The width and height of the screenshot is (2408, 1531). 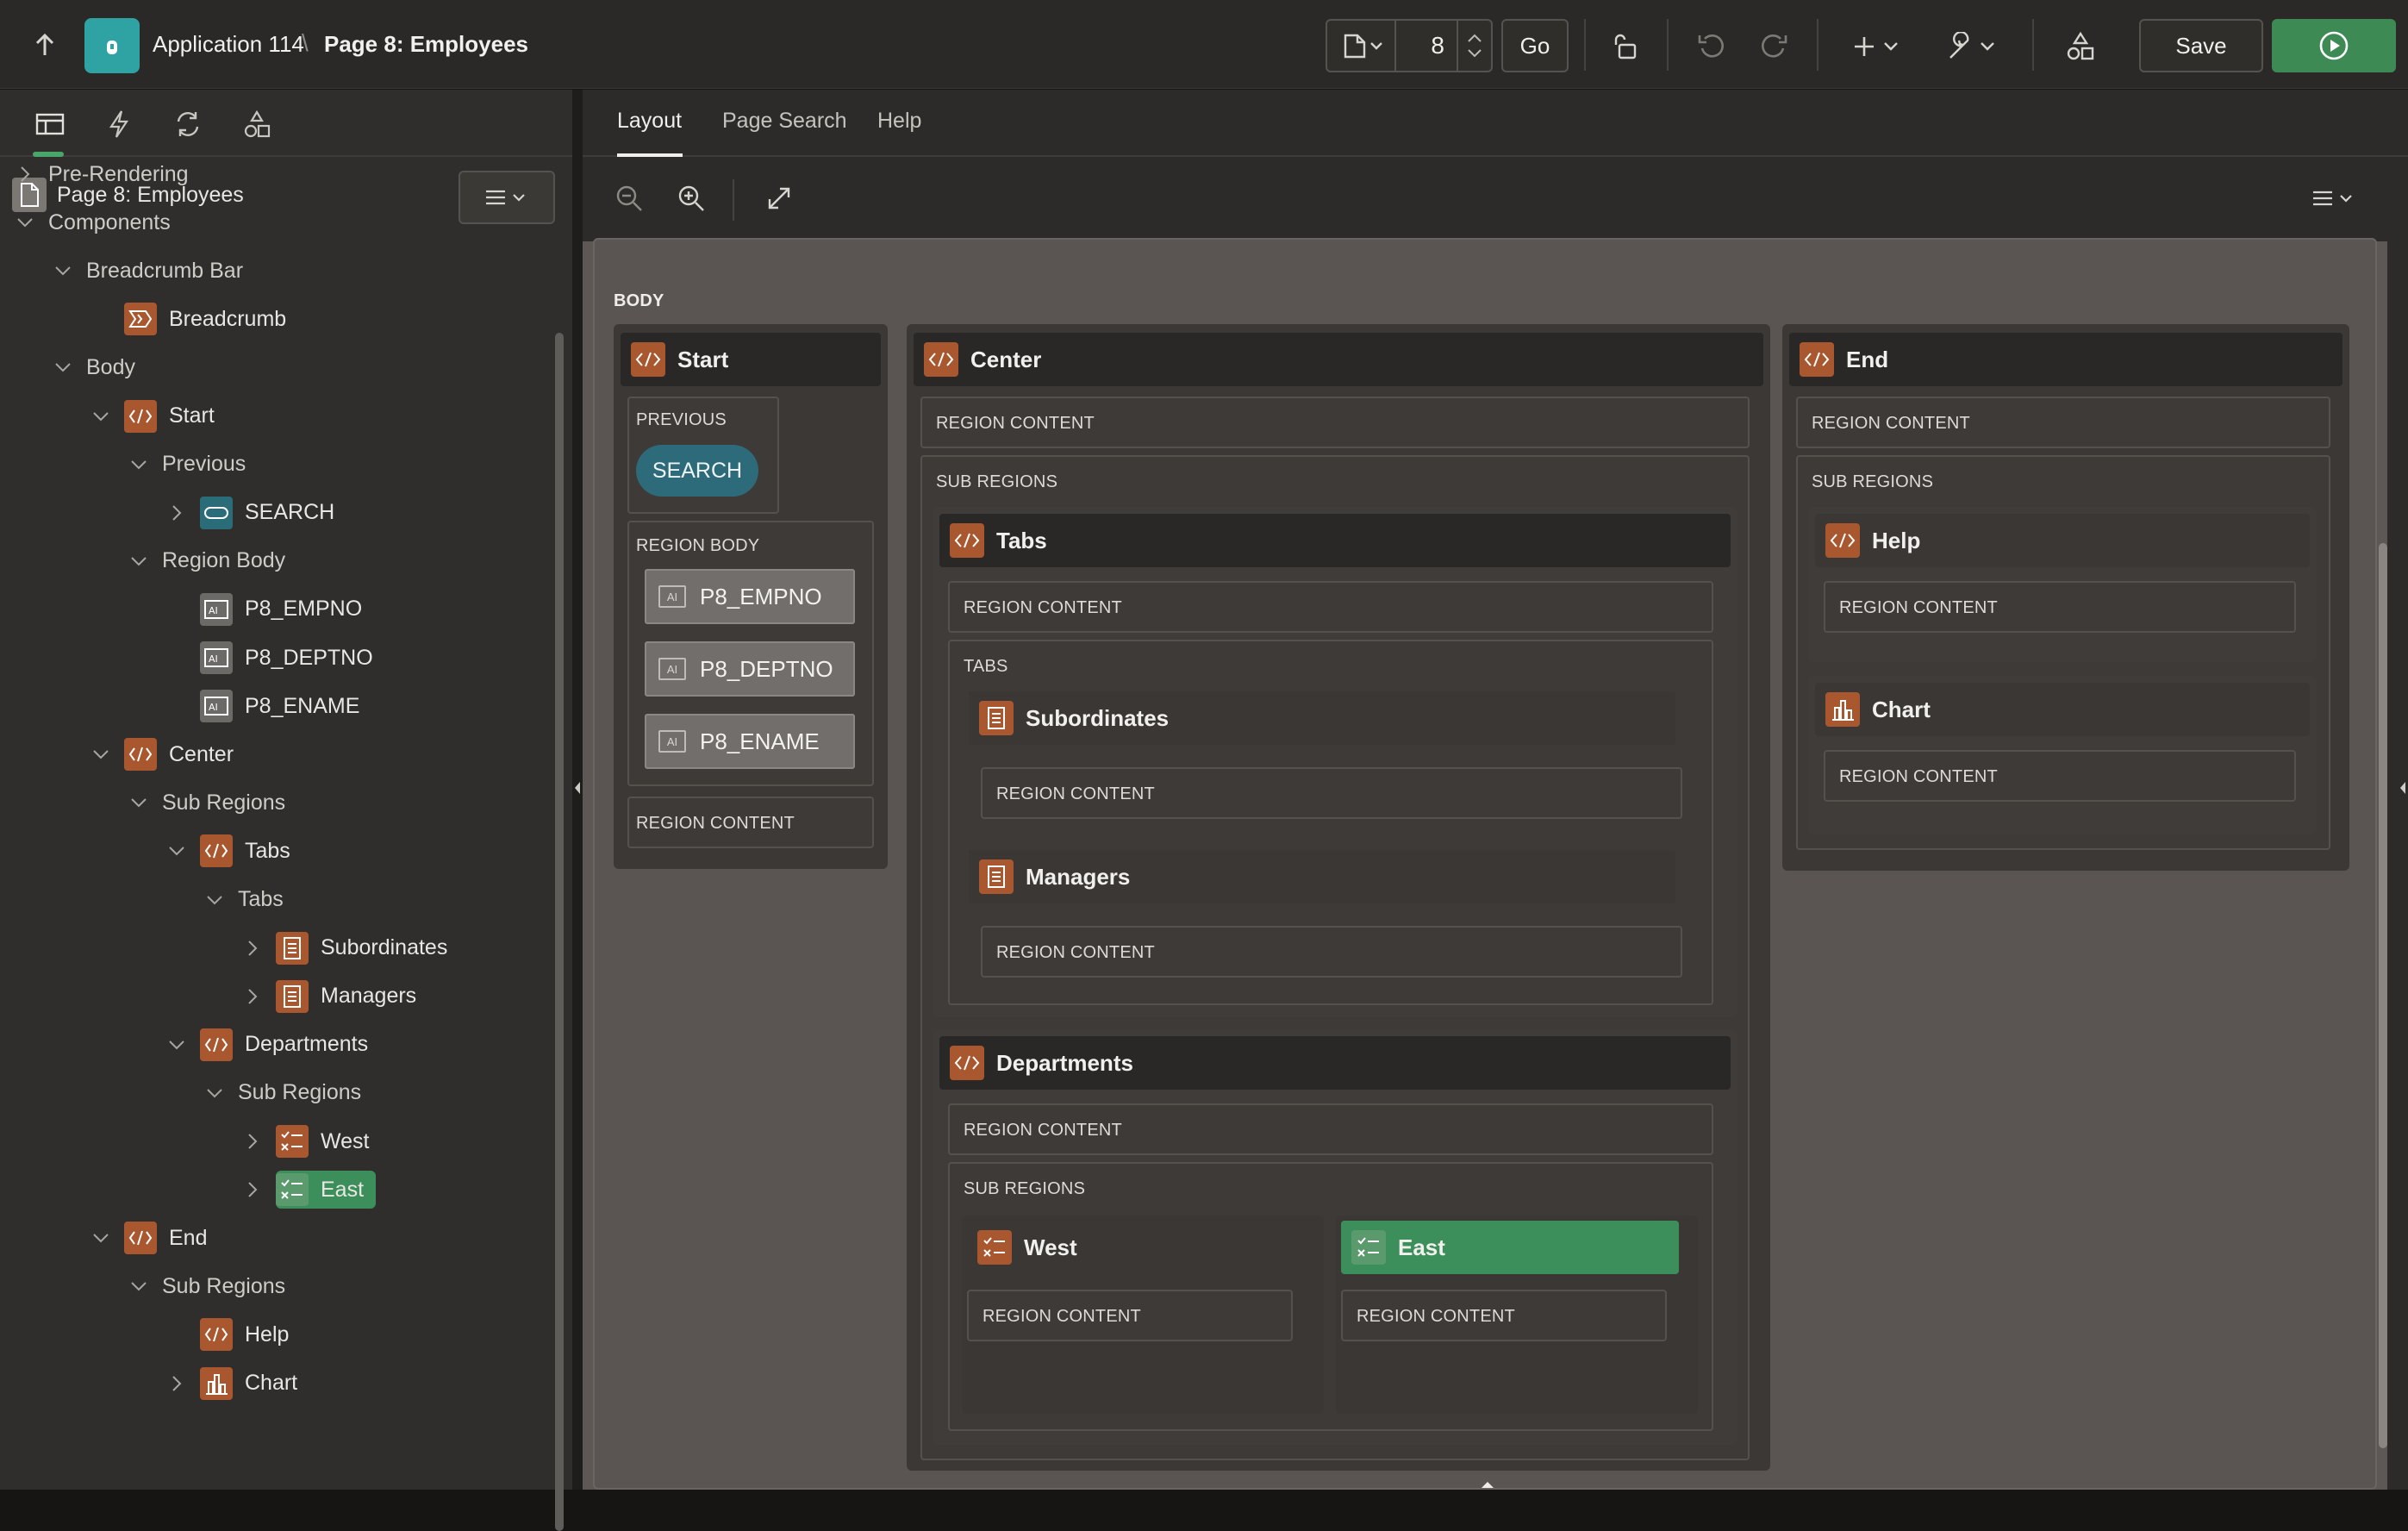 What do you see at coordinates (2065, 360) in the screenshot?
I see `region-end-header: End` at bounding box center [2065, 360].